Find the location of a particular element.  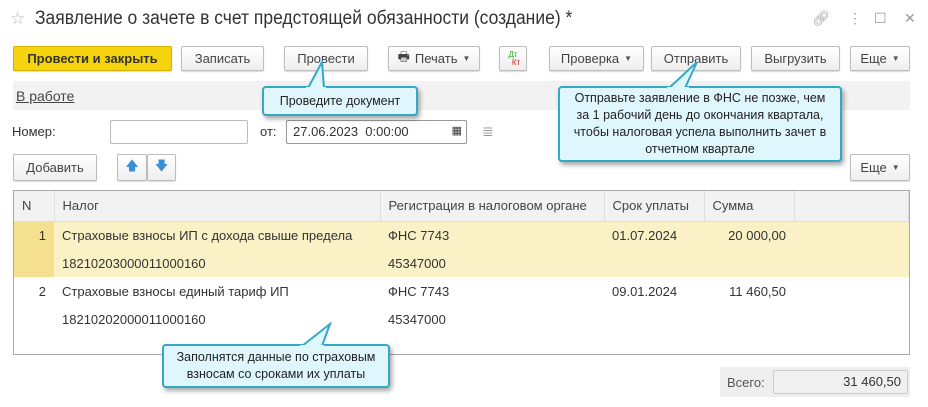

move-down-button: 🡇 is located at coordinates (161, 167).